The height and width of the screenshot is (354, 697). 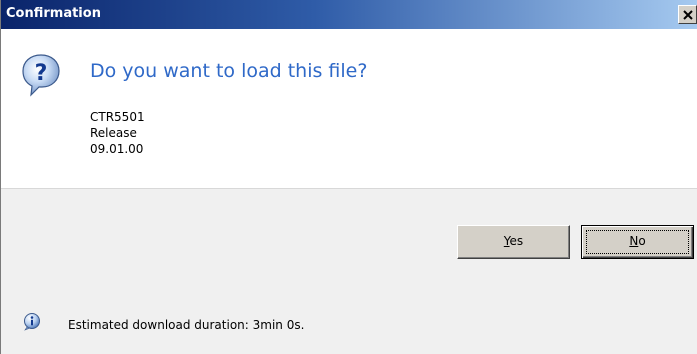 I want to click on yes-label-rest: es, so click(x=516, y=241).